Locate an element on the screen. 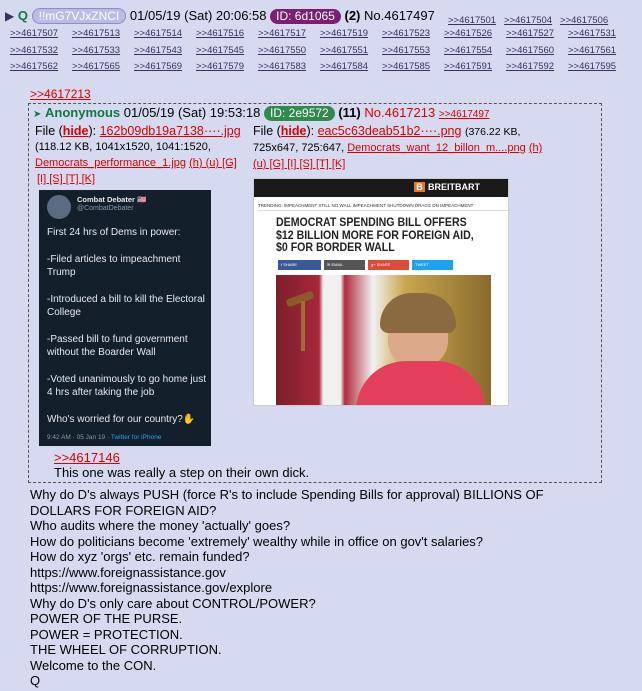 Image resolution: width=642 pixels, height=691 pixels. share-buttons: f SHARE ✉ EMAIL g+ SHARE TWEET is located at coordinates (365, 265).